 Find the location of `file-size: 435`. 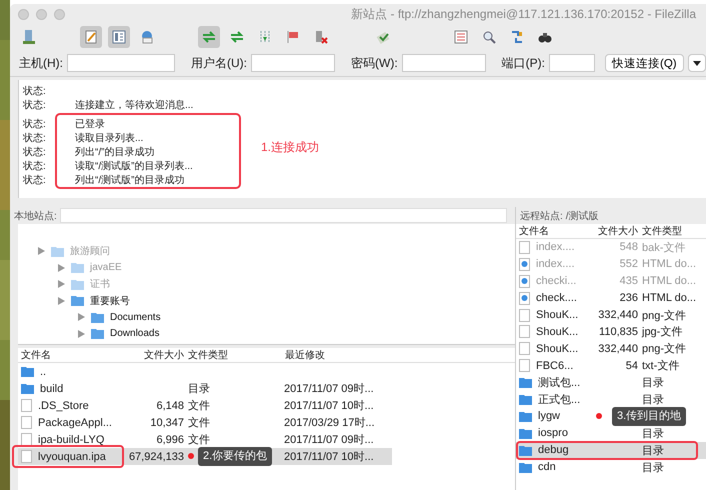

file-size: 435 is located at coordinates (628, 281).